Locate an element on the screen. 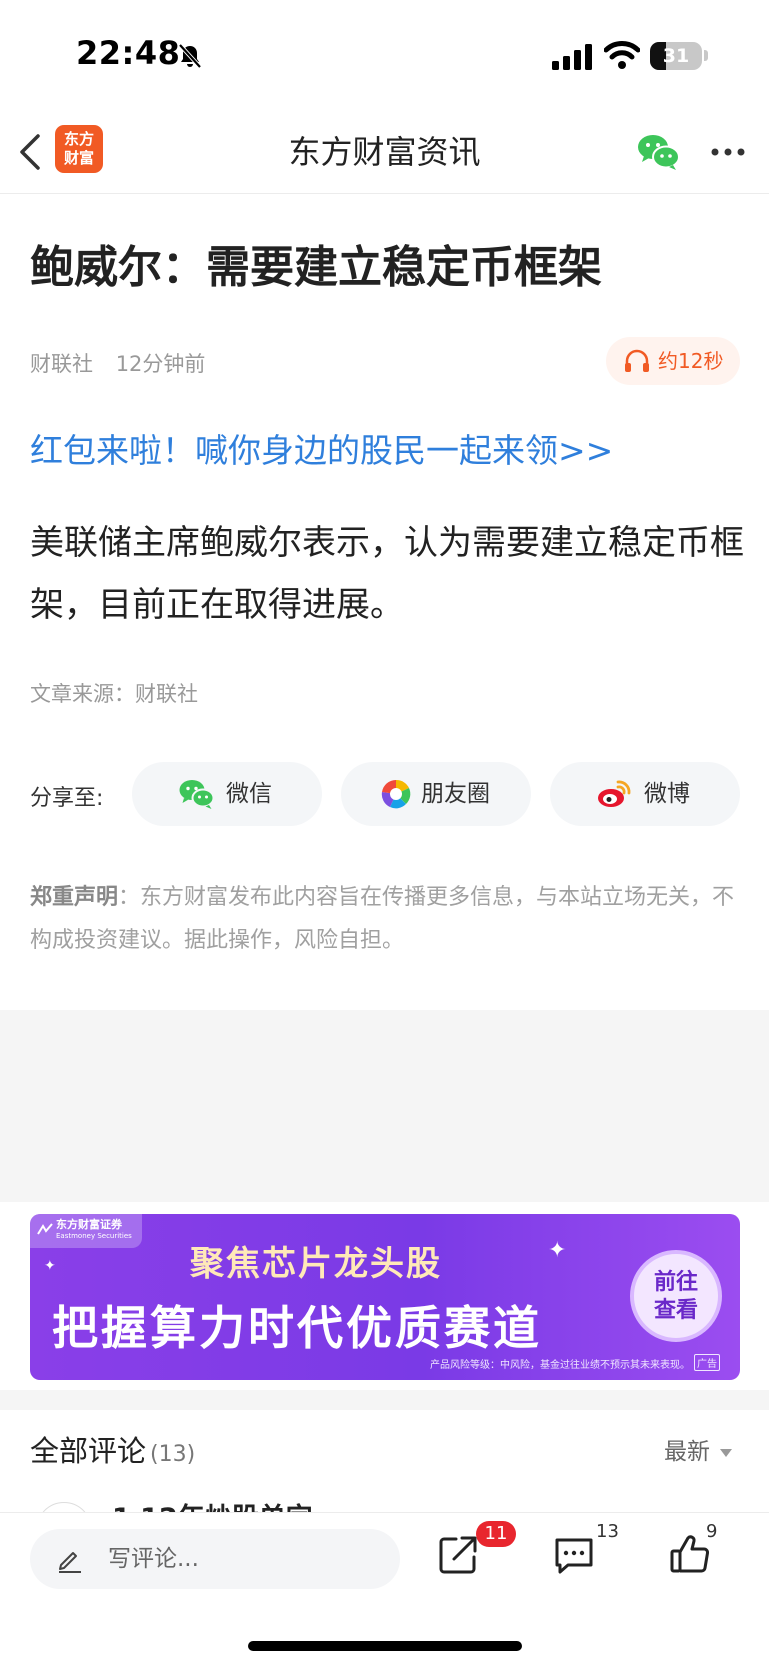 The image size is (769, 1665). disclaimer-label: 郑重声明 is located at coordinates (74, 897).